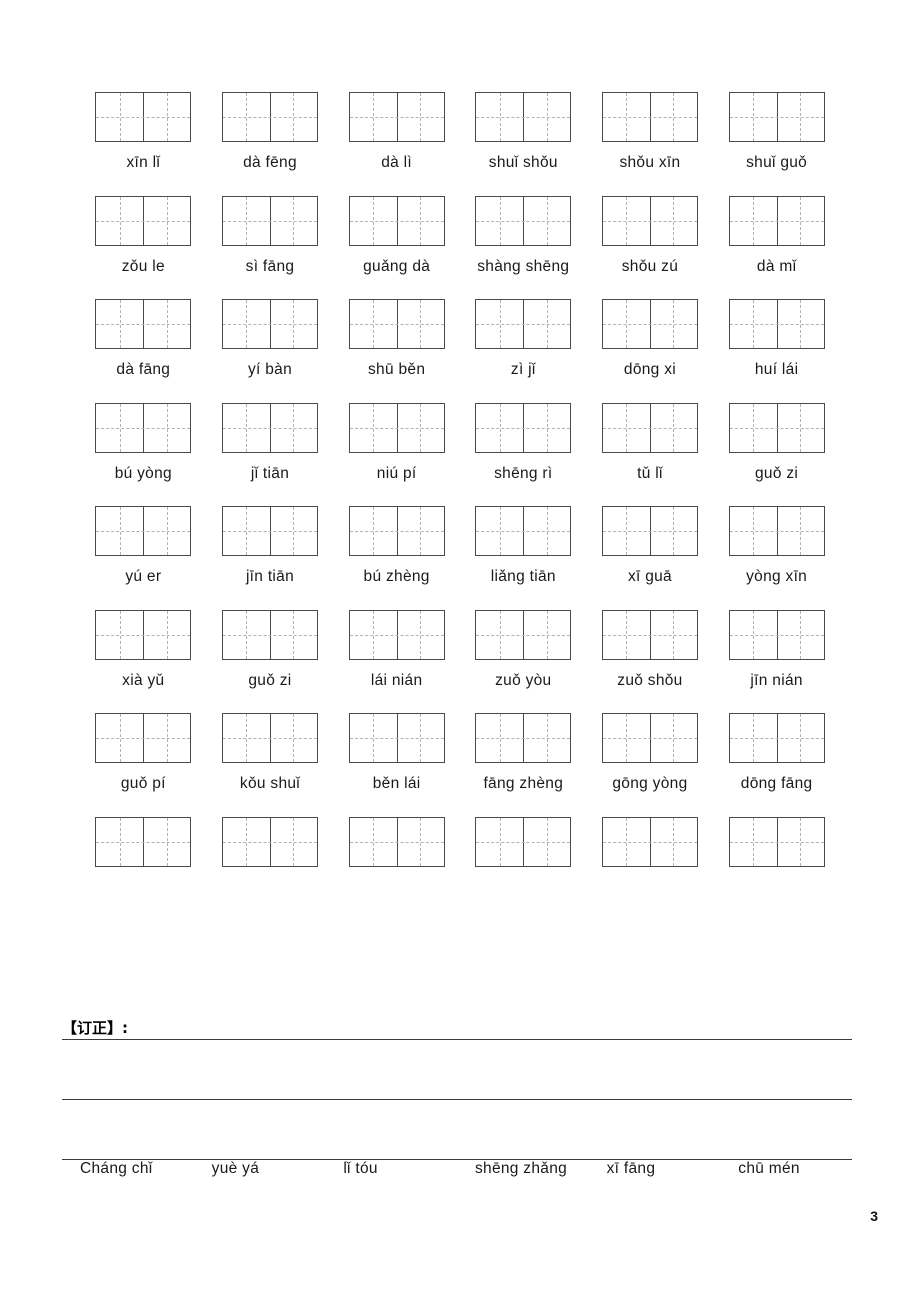 The image size is (920, 1302). Describe the element at coordinates (143, 674) in the screenshot. I see `label-cell: xià yǔ` at that location.